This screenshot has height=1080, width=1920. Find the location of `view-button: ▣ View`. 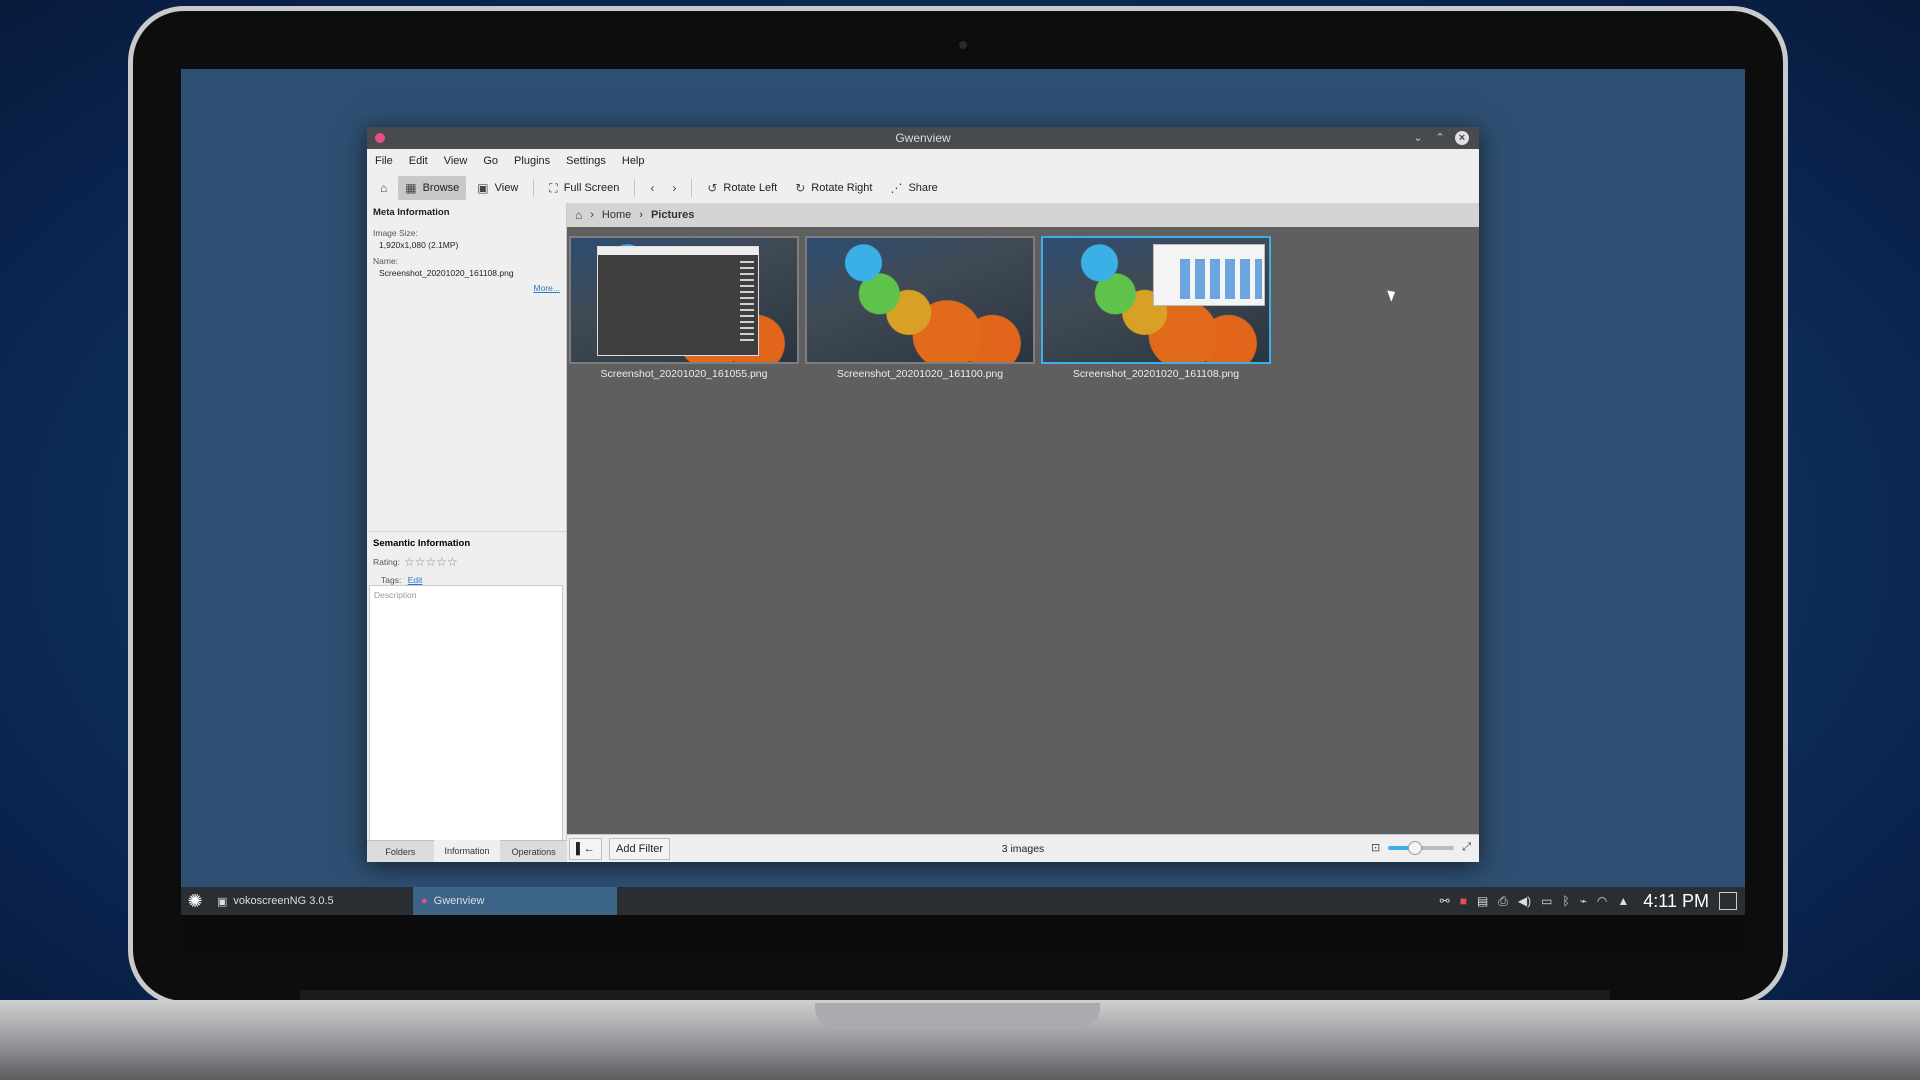

view-button: ▣ View is located at coordinates (497, 188).